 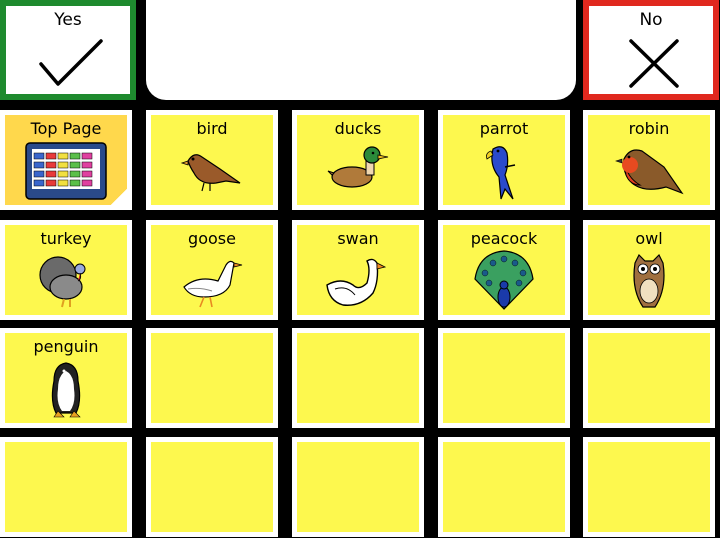 I want to click on peacock-icon, so click(x=504, y=280).